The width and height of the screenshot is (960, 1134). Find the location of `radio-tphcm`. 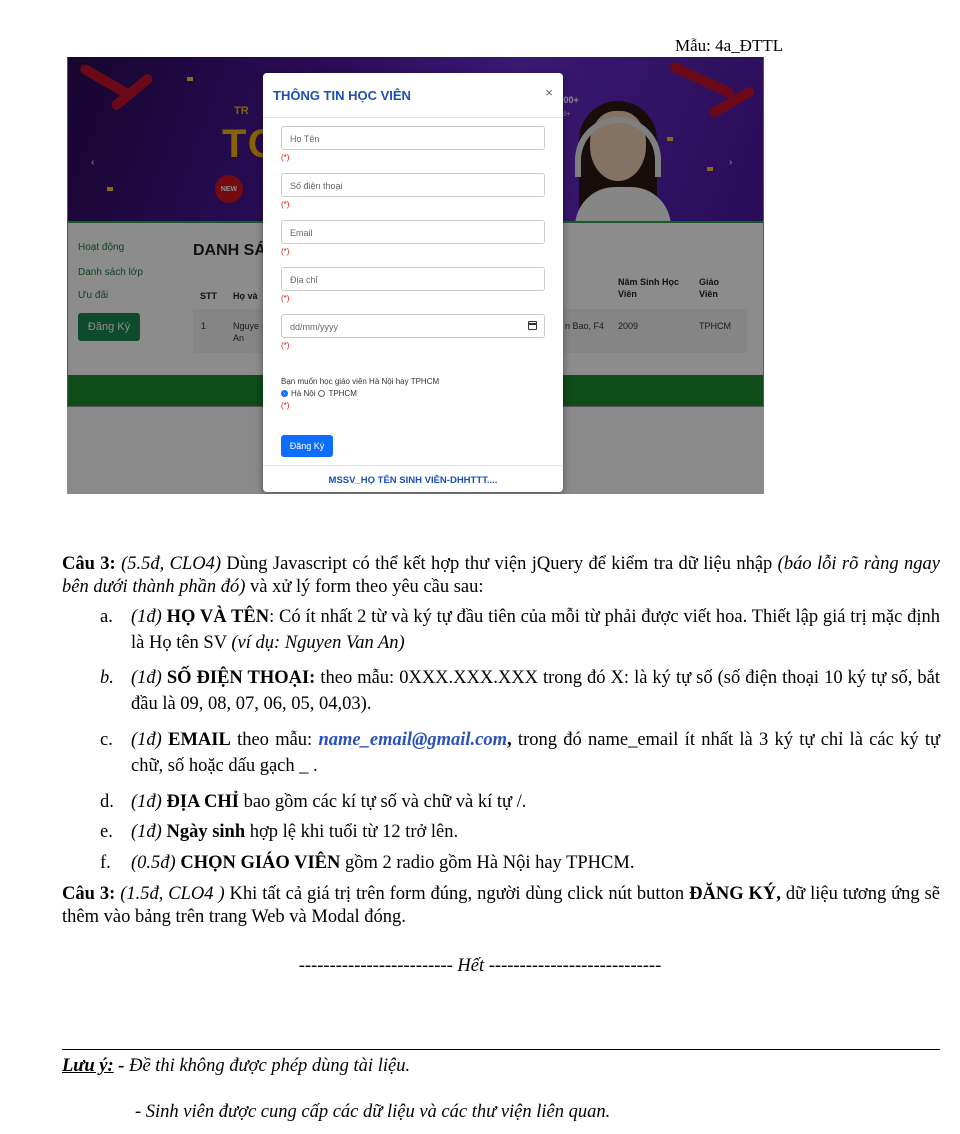

radio-tphcm is located at coordinates (322, 393).